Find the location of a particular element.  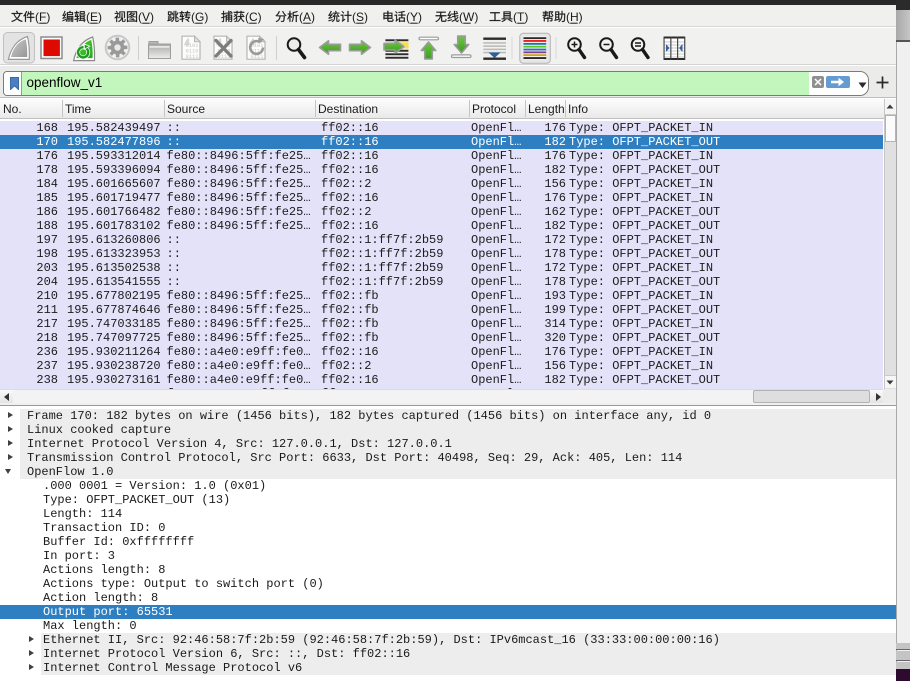

svg-text: (T) is located at coordinates (520, 17).